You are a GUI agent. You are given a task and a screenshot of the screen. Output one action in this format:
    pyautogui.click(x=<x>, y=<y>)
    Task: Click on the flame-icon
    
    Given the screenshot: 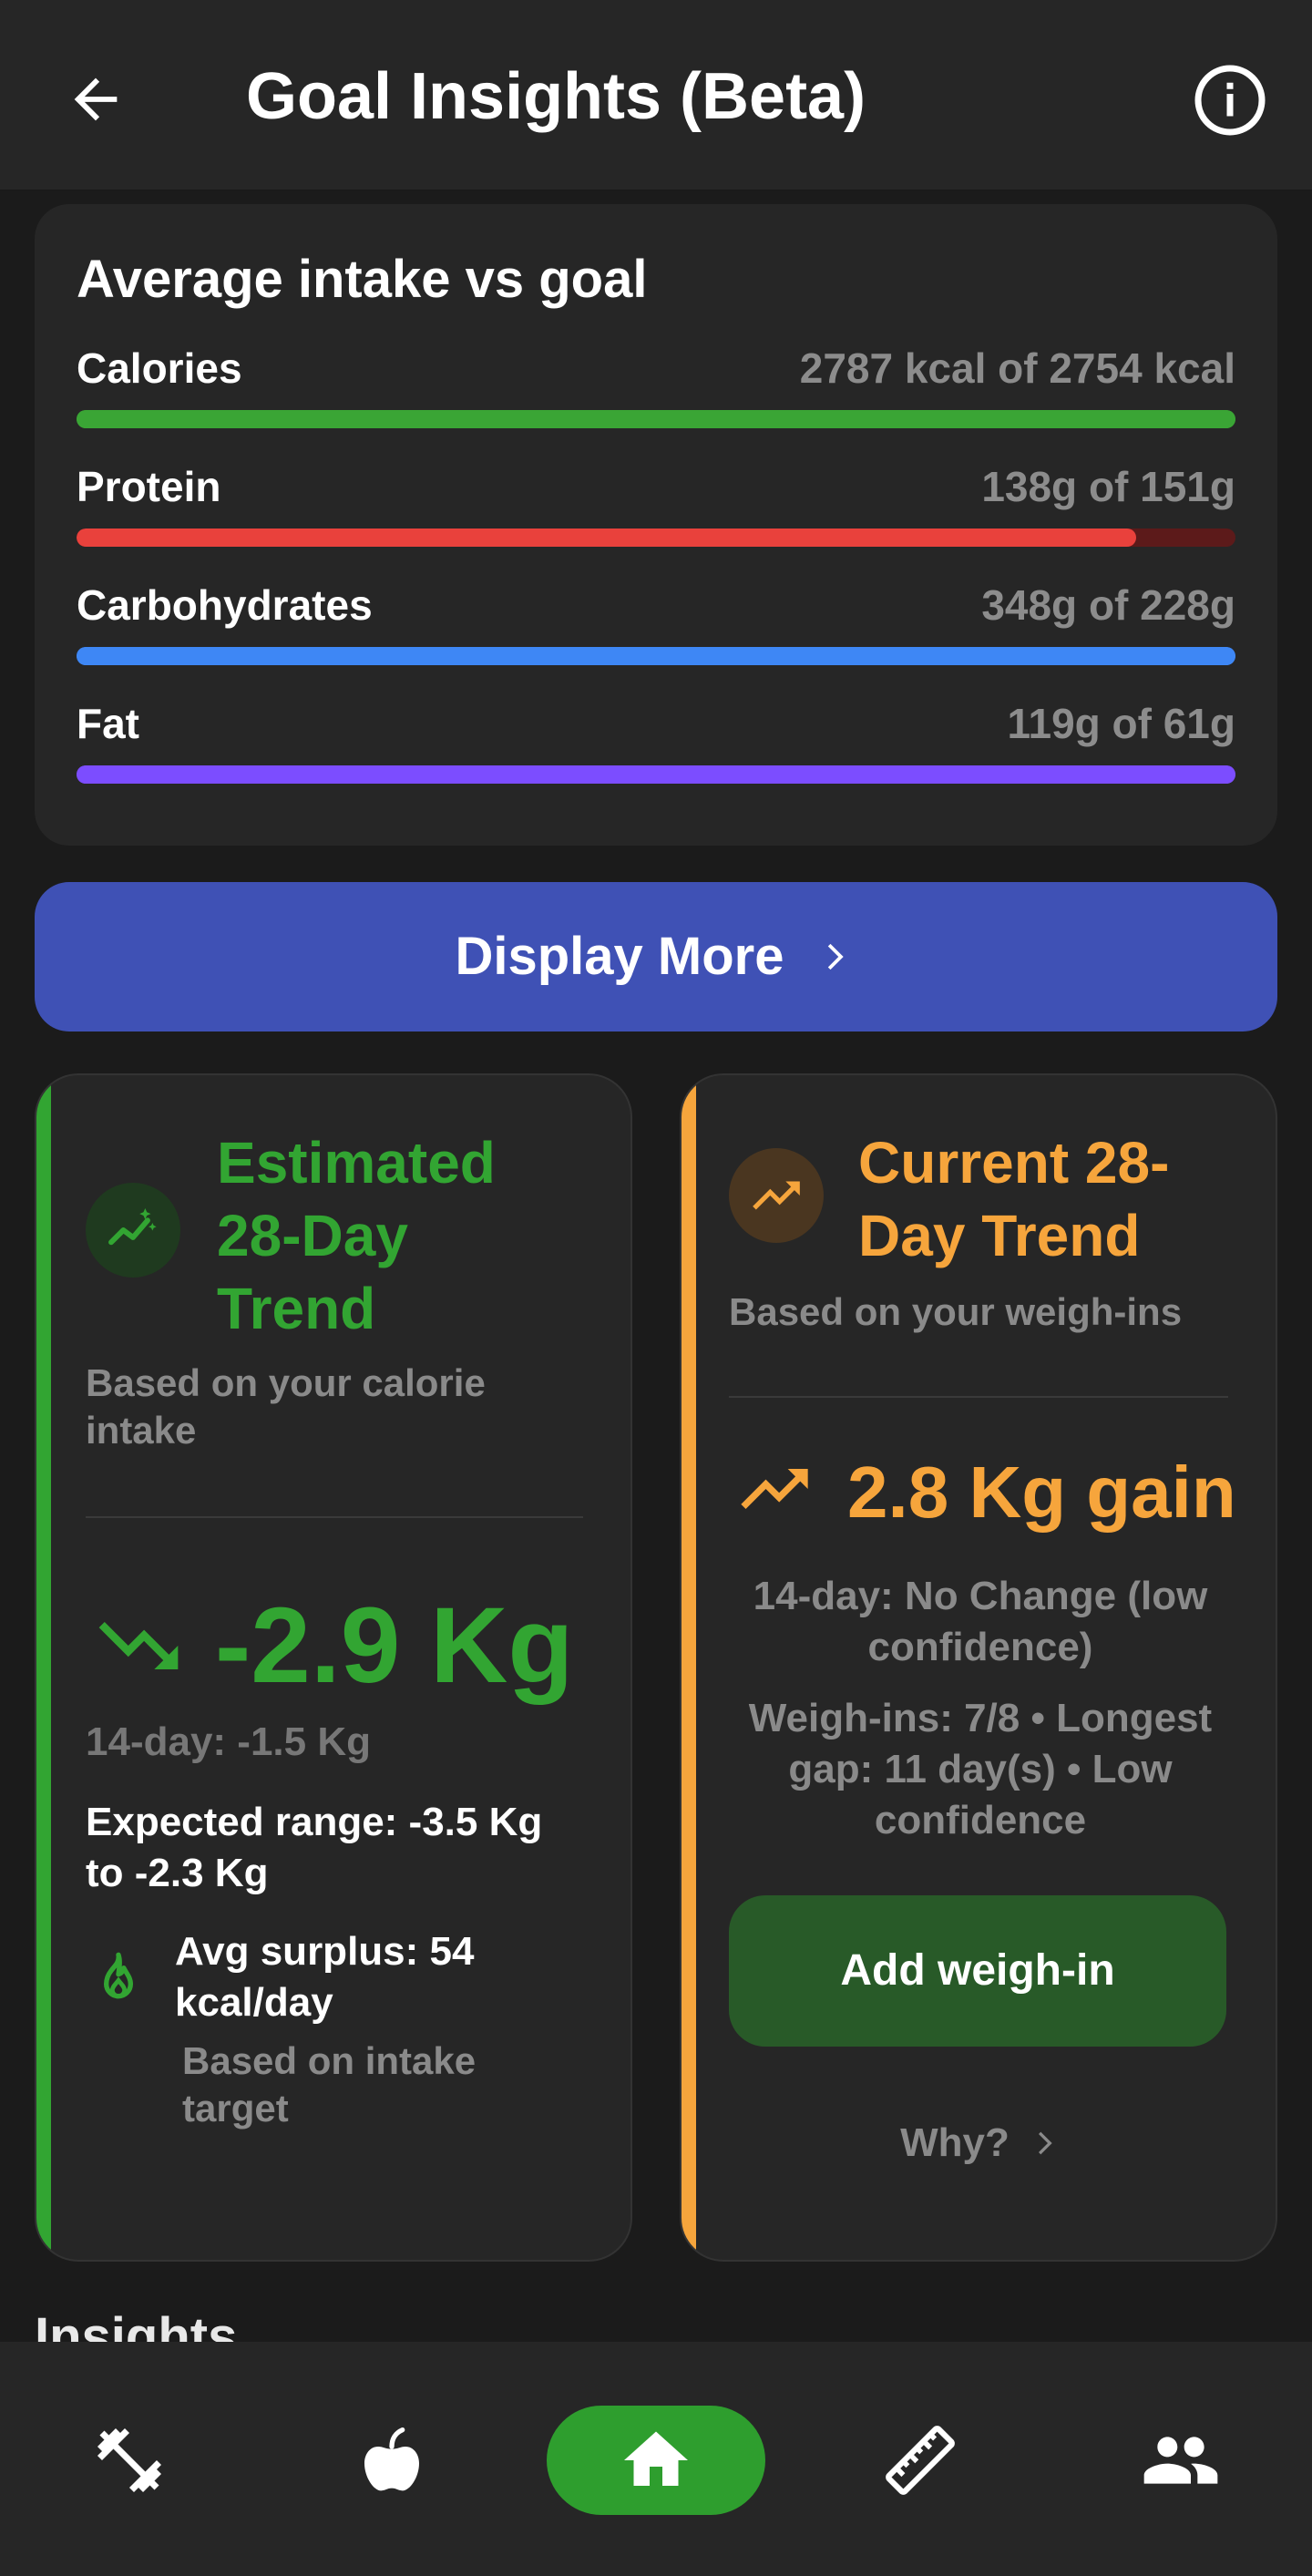 What is the action you would take?
    pyautogui.click(x=118, y=1976)
    